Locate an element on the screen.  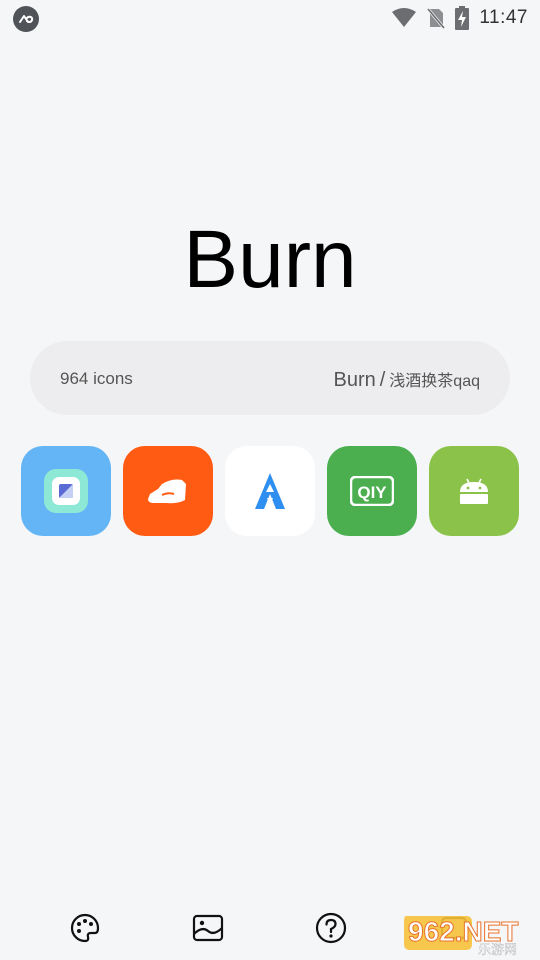
no-sim-icon is located at coordinates (436, 18).